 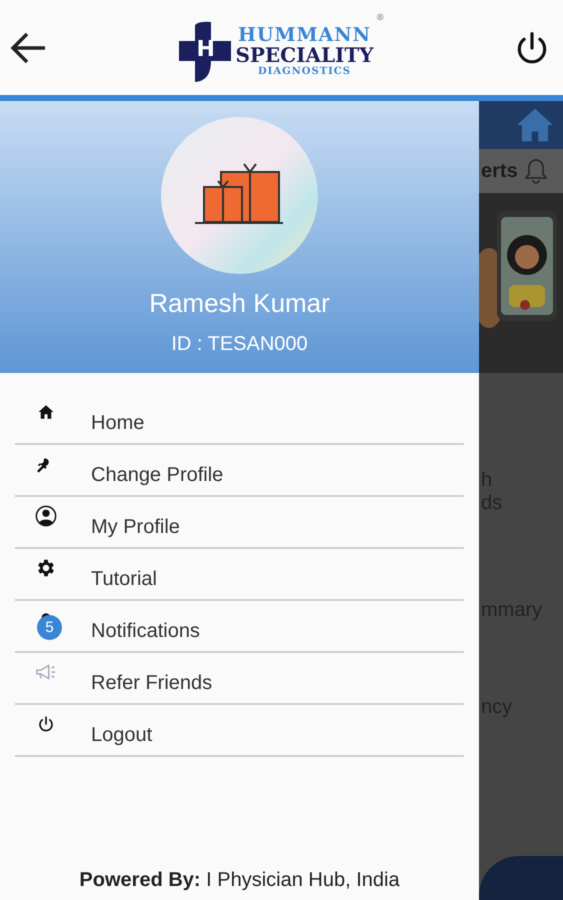 What do you see at coordinates (239, 471) in the screenshot?
I see `menu-item: Change Profile` at bounding box center [239, 471].